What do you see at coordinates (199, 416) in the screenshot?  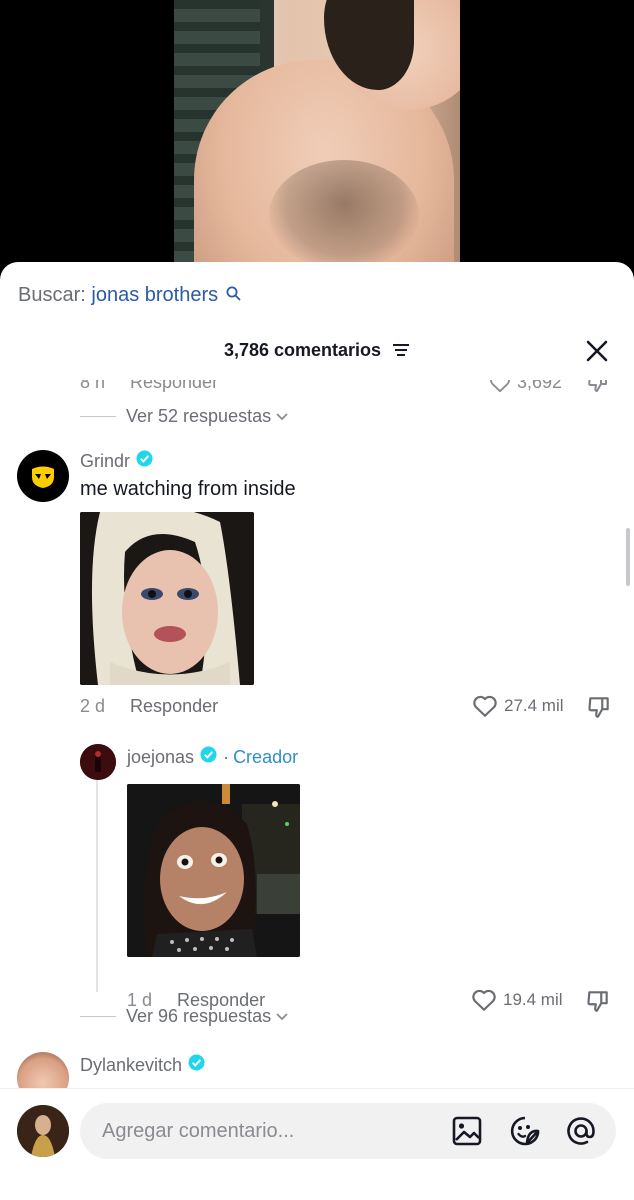 I see `view-replies-label: Ver 52 respuestas` at bounding box center [199, 416].